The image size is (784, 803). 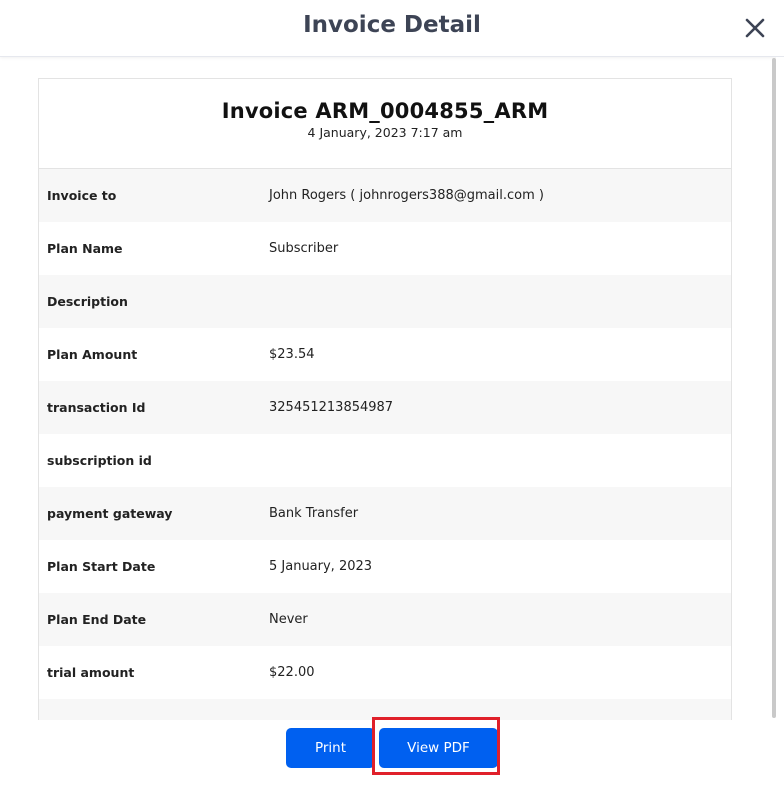 I want to click on close-icon, so click(x=755, y=28).